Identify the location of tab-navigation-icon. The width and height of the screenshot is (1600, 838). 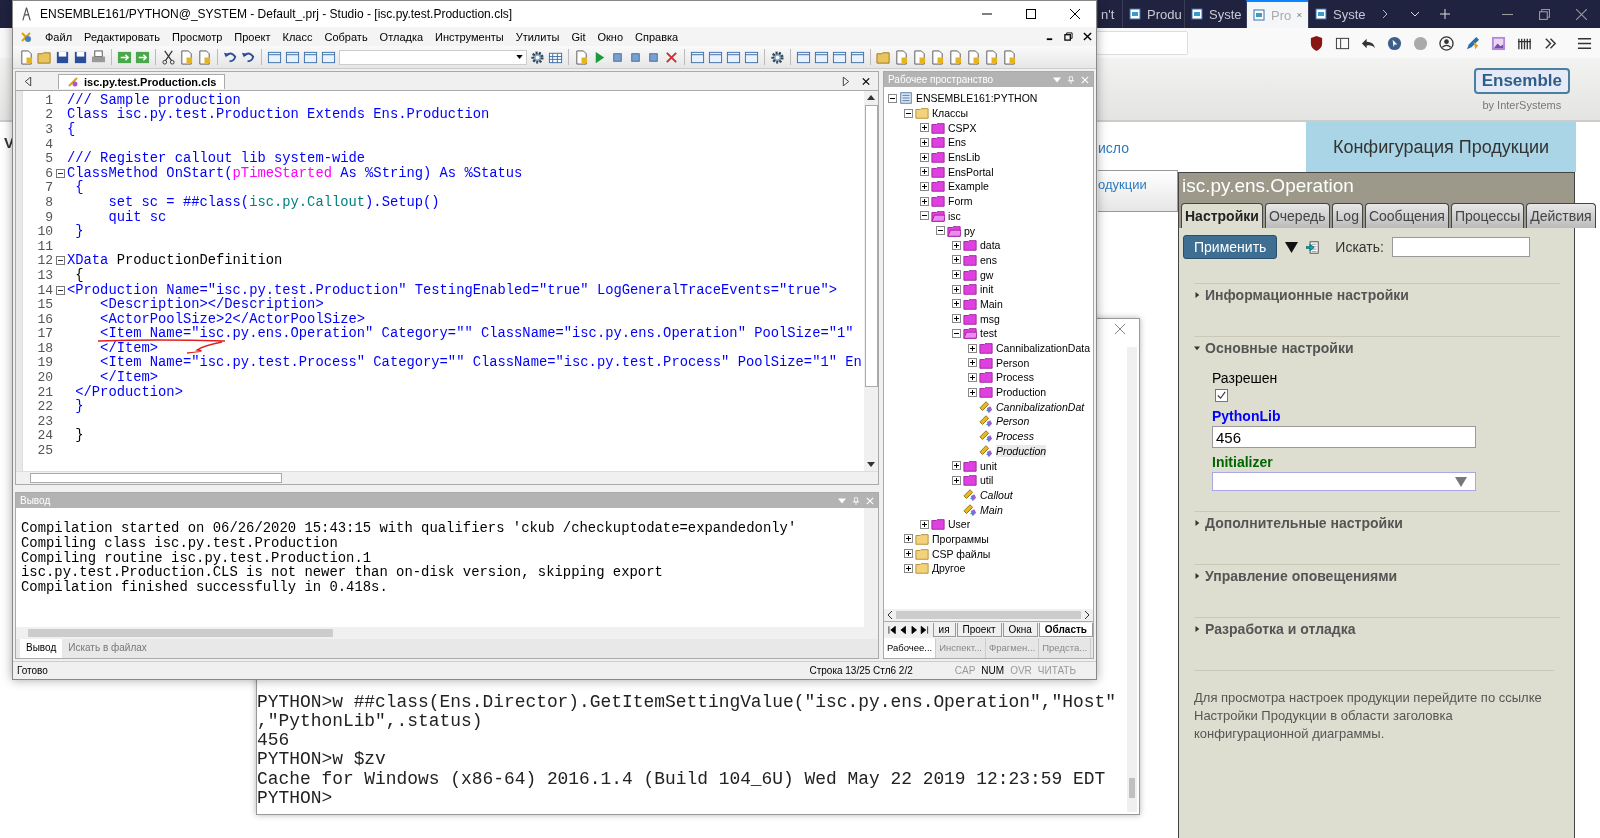
(908, 630).